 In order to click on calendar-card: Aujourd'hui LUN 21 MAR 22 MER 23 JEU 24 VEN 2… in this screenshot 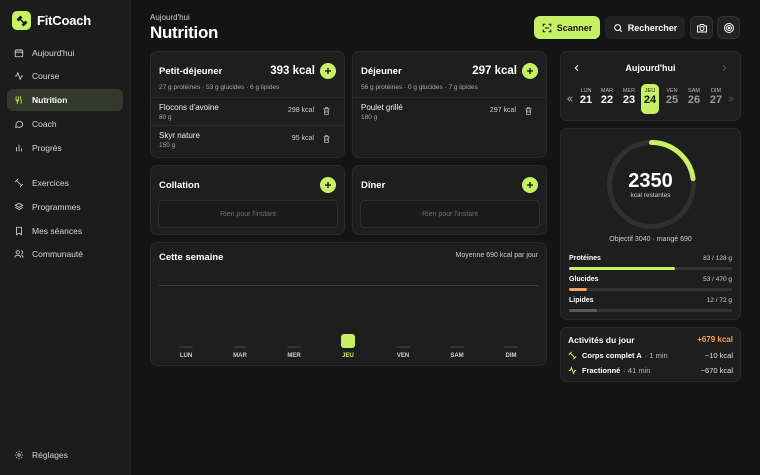, I will do `click(650, 86)`.